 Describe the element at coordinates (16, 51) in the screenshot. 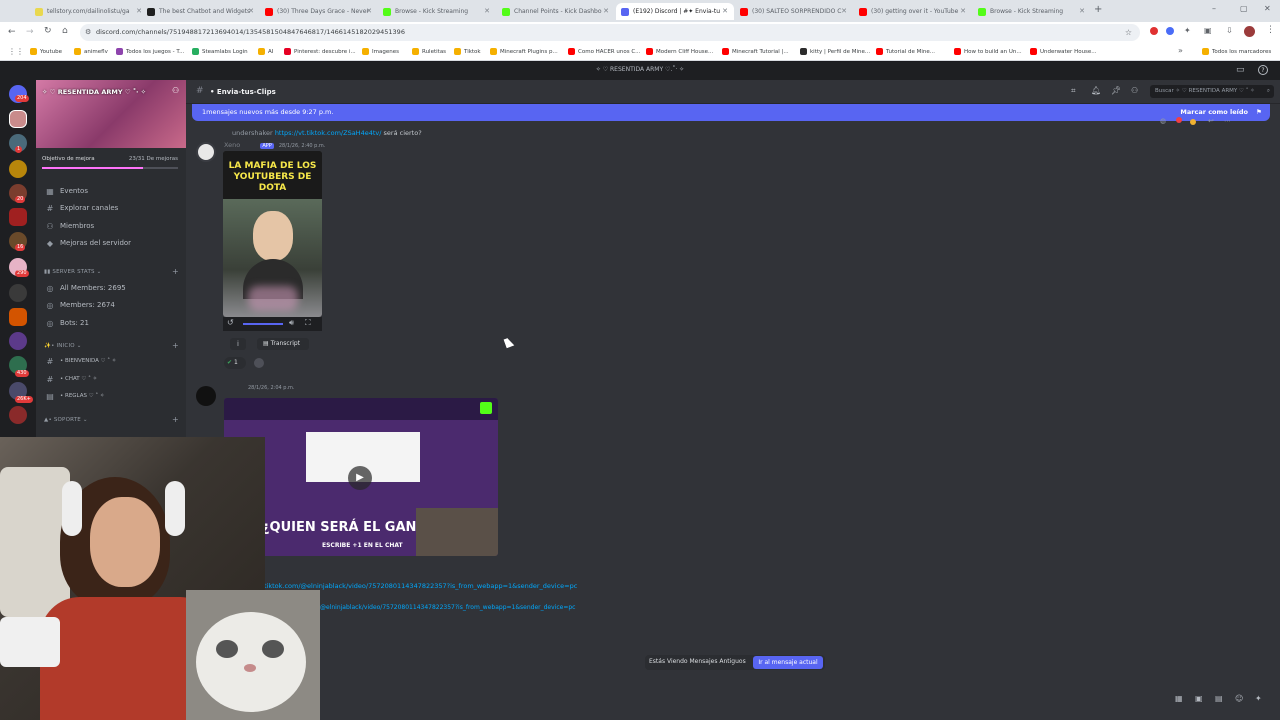

I see `apps-icon: ⋮⋮` at that location.